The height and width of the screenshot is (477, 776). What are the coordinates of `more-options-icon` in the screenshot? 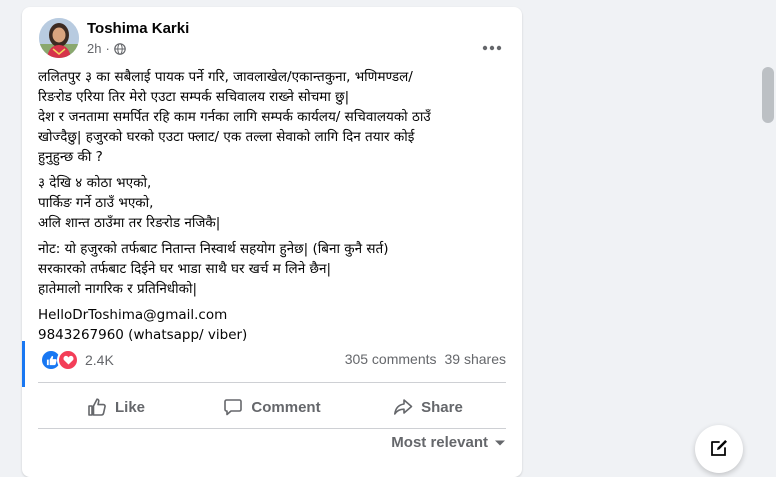 It's located at (492, 48).